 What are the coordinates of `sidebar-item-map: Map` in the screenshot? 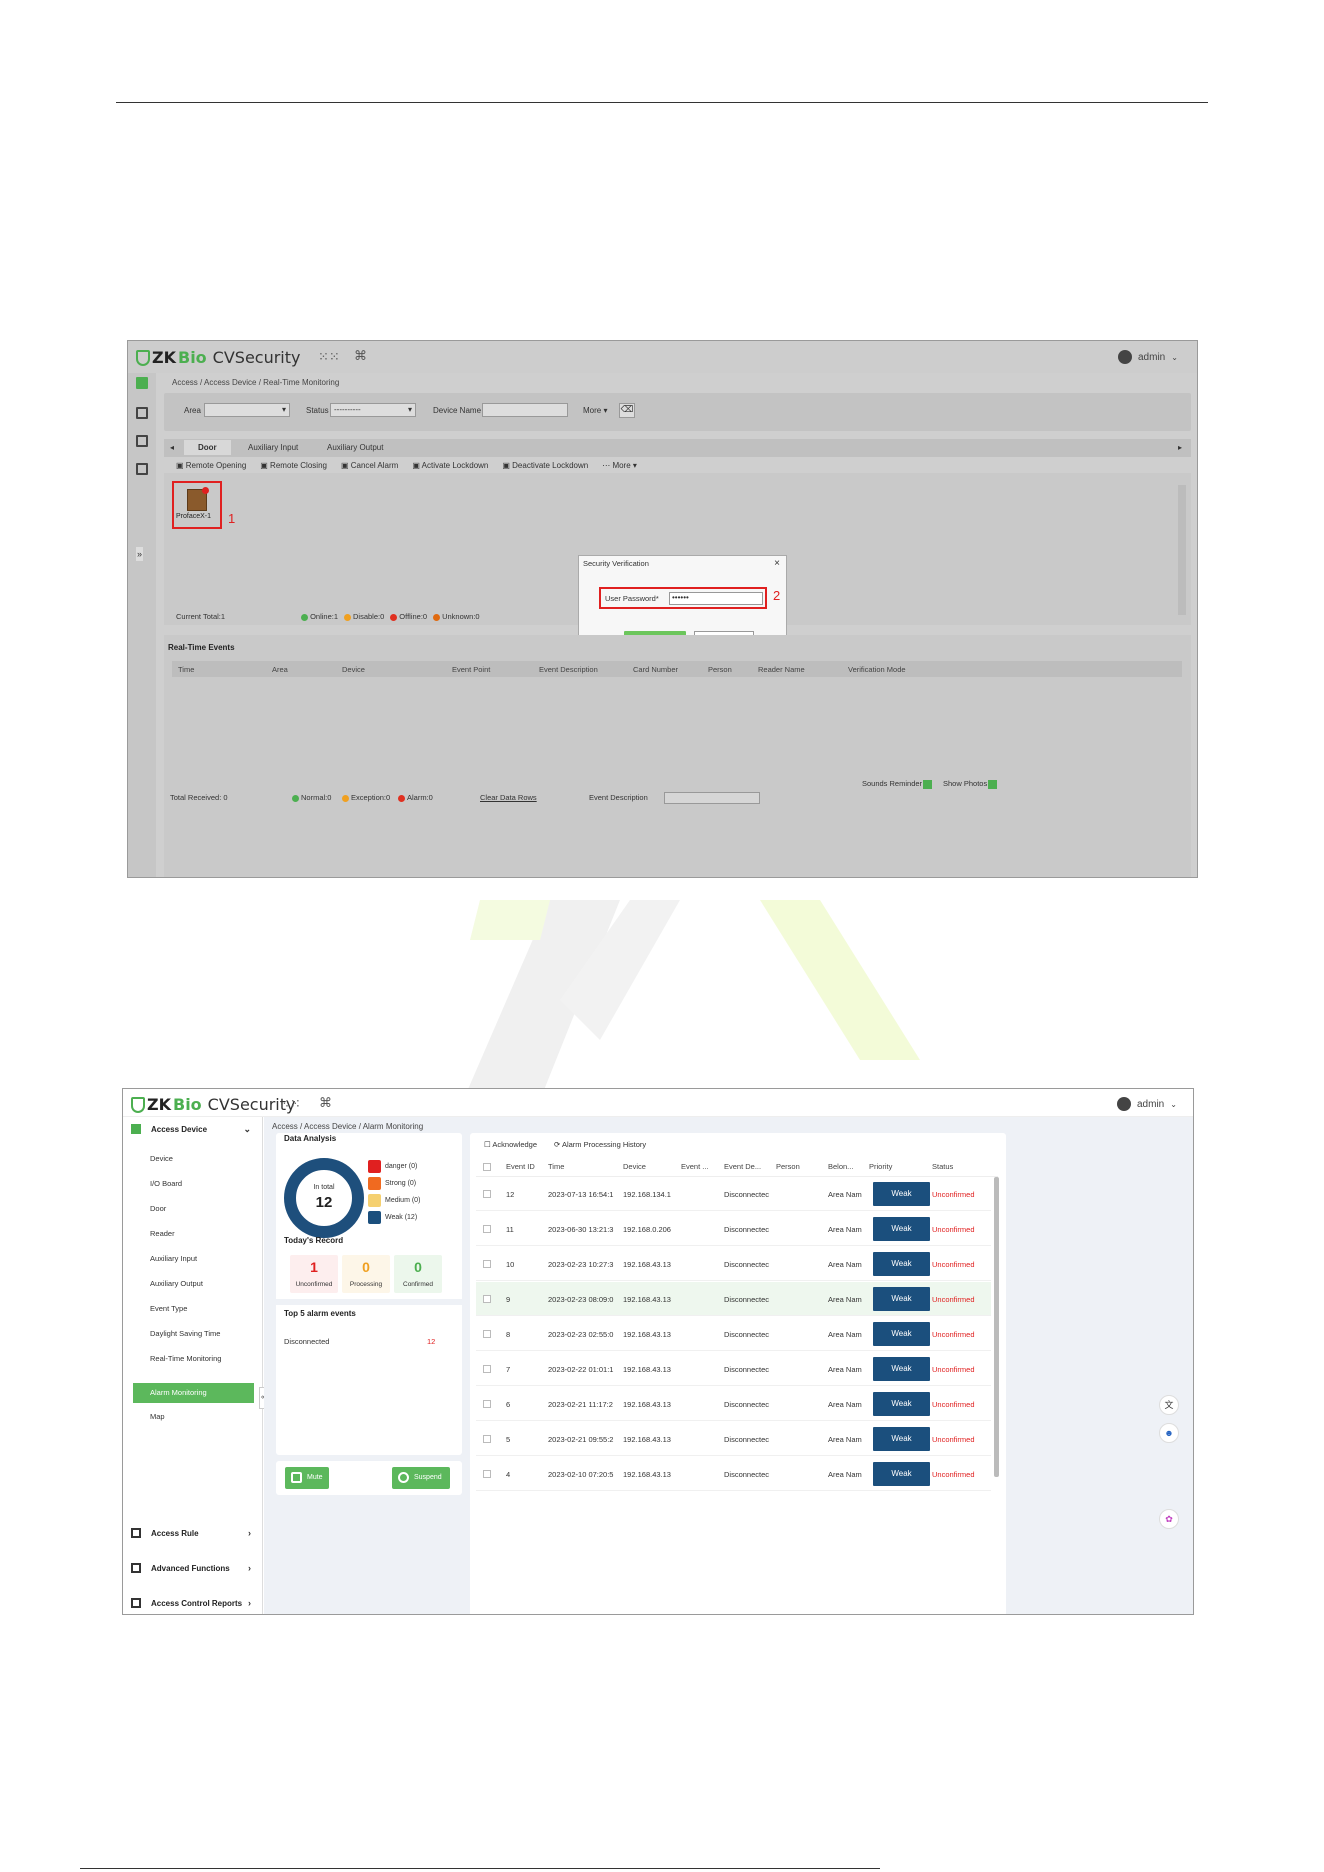 It's located at (157, 1416).